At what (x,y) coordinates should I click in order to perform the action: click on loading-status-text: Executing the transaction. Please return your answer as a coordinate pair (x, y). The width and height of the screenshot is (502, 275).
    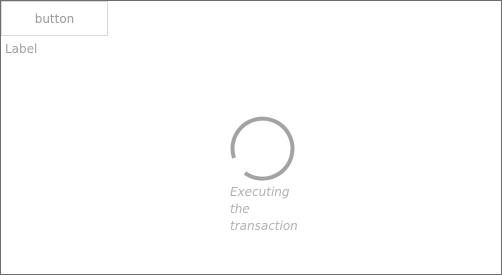
    Looking at the image, I should click on (264, 209).